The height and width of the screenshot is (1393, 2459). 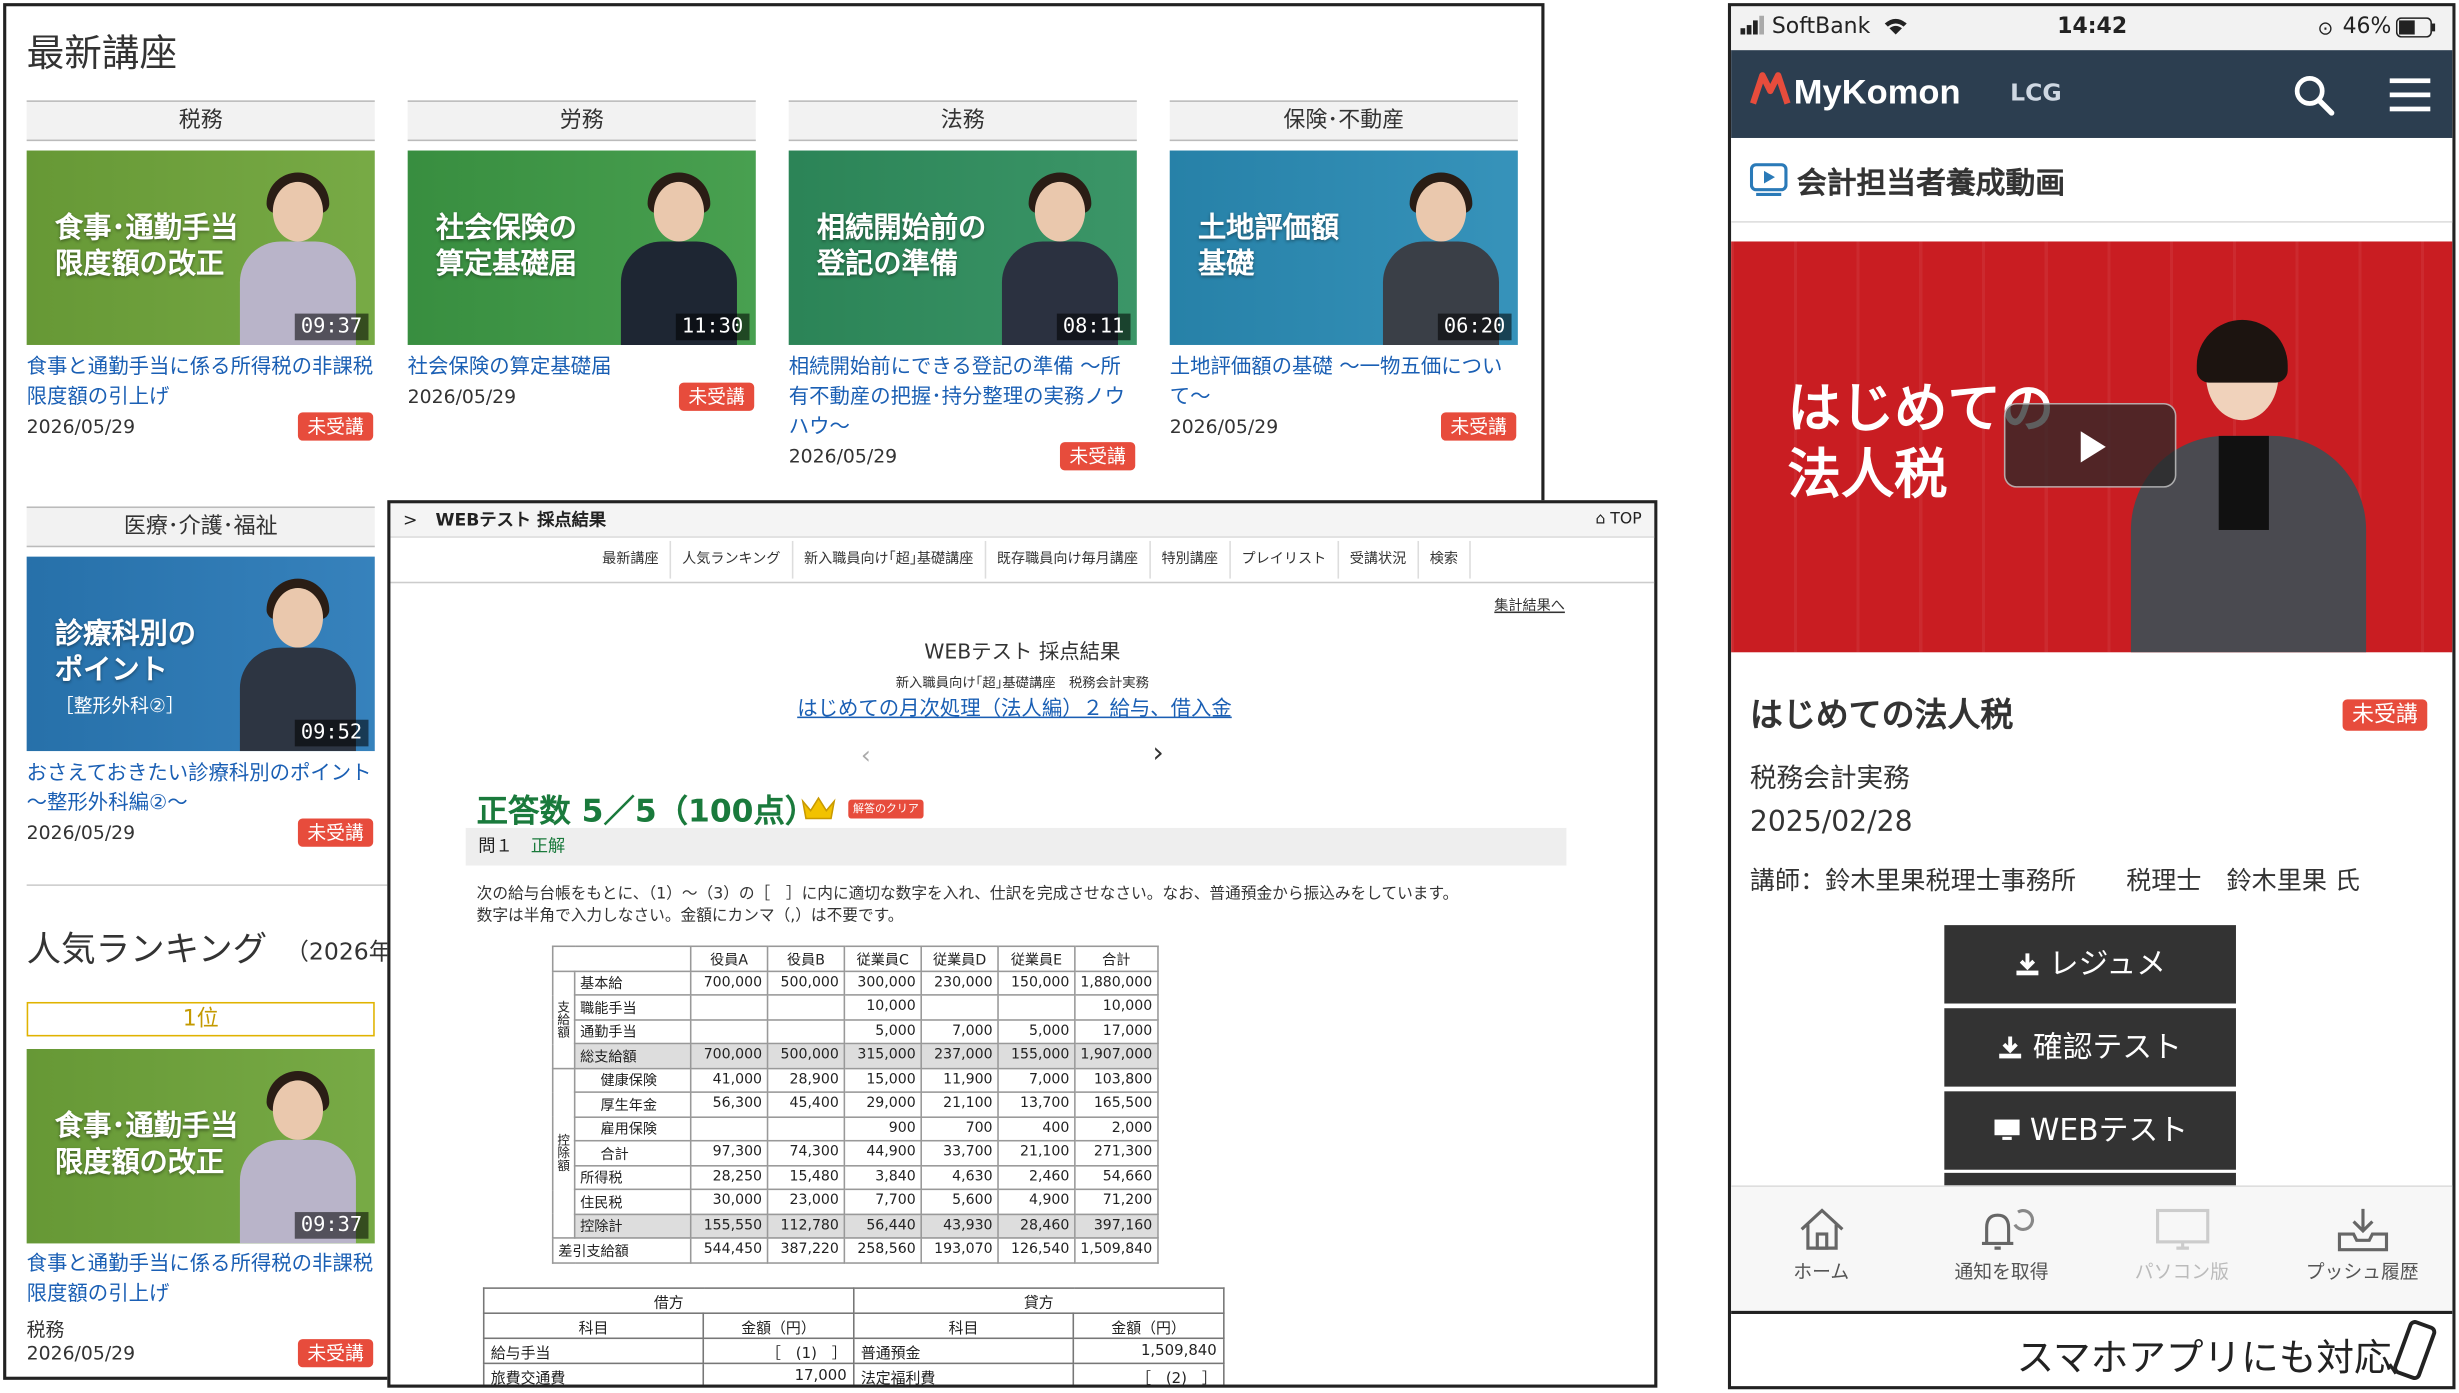 I want to click on status-bar: SoftBank 14:42 ⊙ 46%, so click(x=2092, y=28).